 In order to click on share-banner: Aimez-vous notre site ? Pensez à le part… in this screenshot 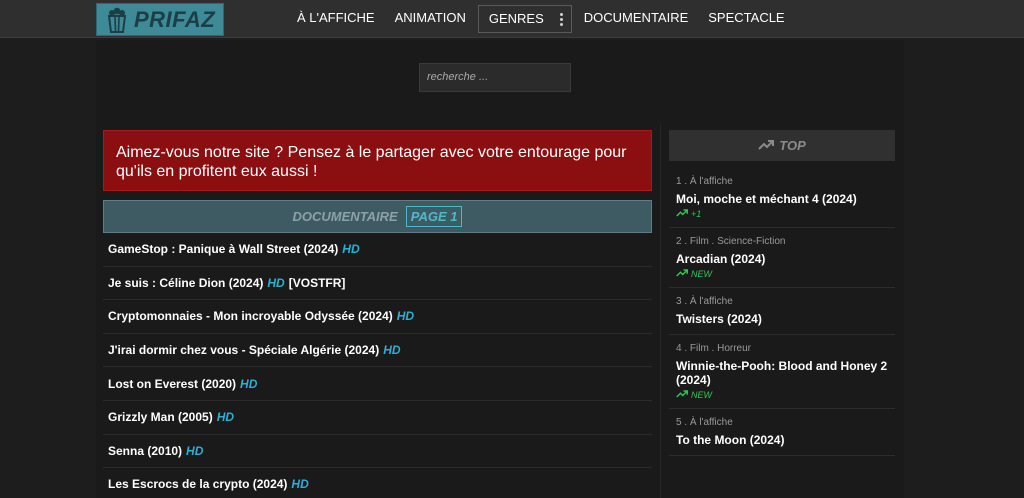, I will do `click(377, 160)`.